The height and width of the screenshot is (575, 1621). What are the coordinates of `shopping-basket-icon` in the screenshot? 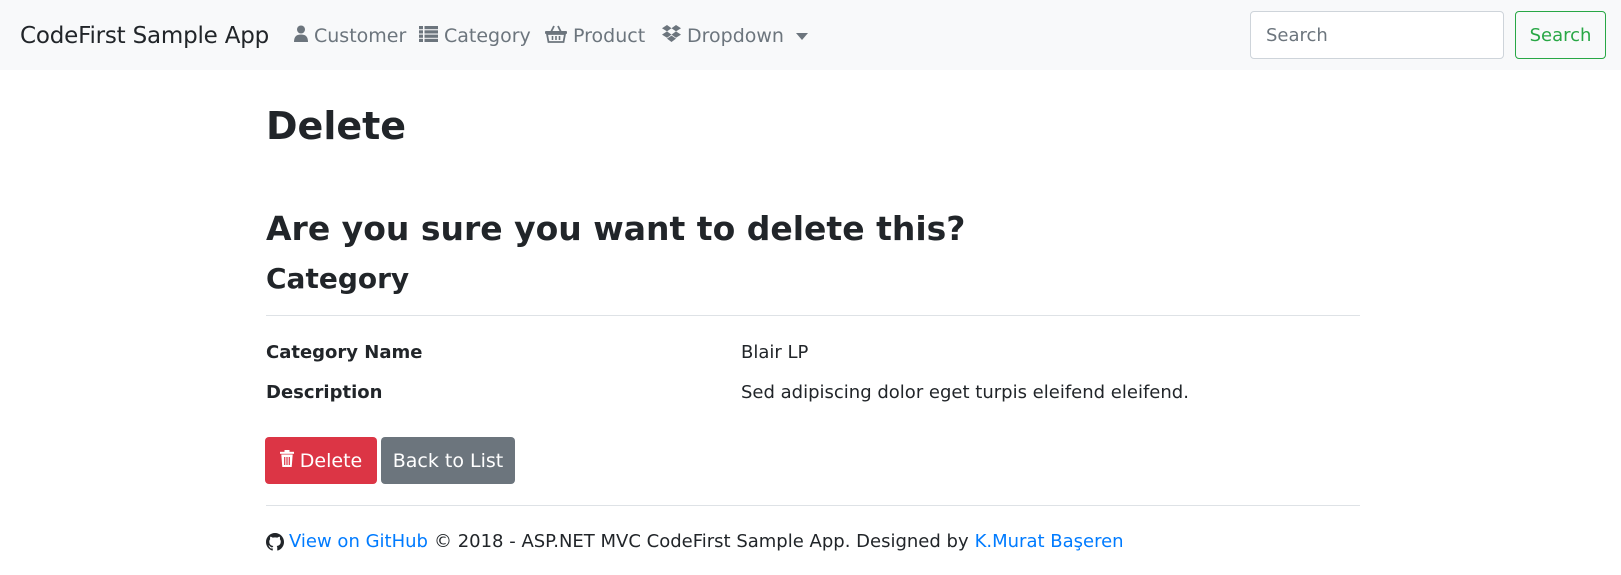 It's located at (556, 36).